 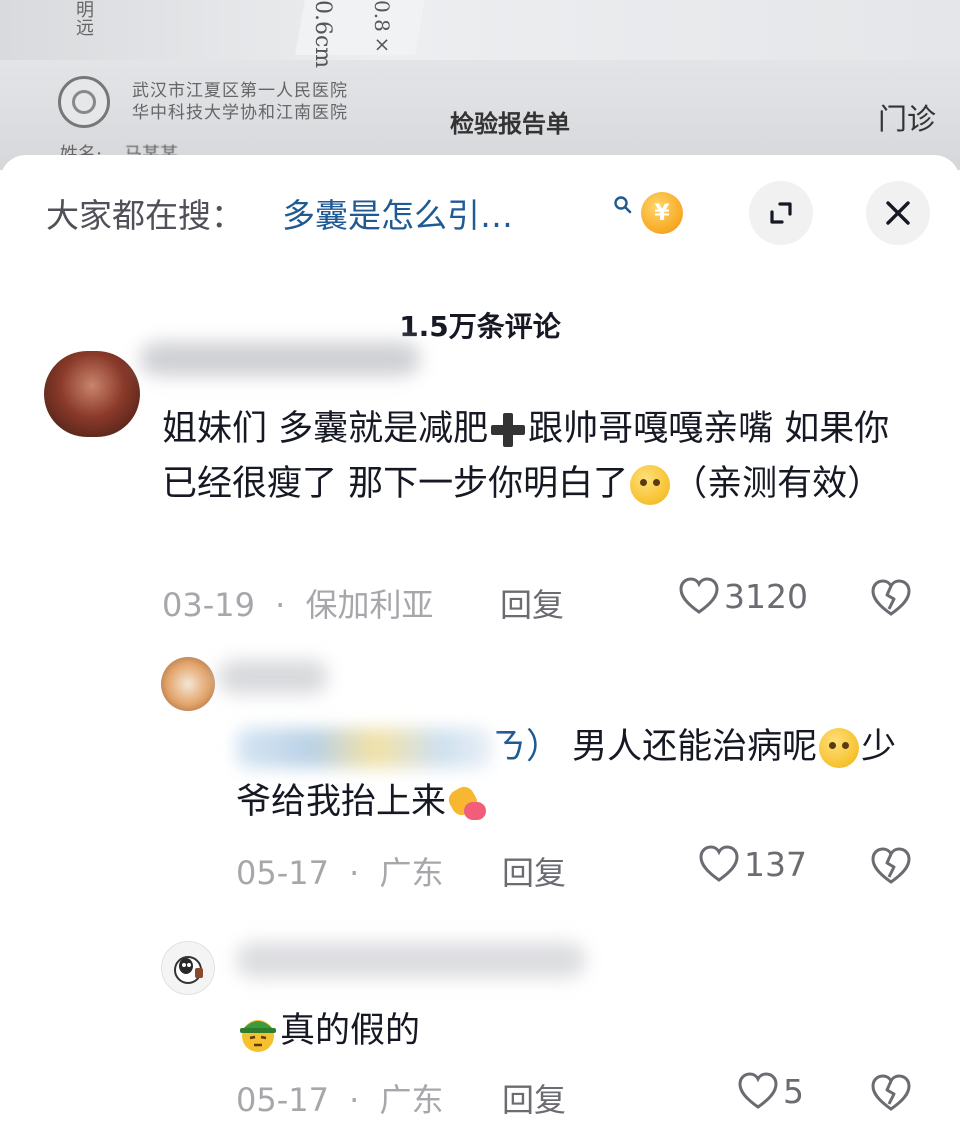 What do you see at coordinates (84, 102) in the screenshot?
I see `hospital-logo` at bounding box center [84, 102].